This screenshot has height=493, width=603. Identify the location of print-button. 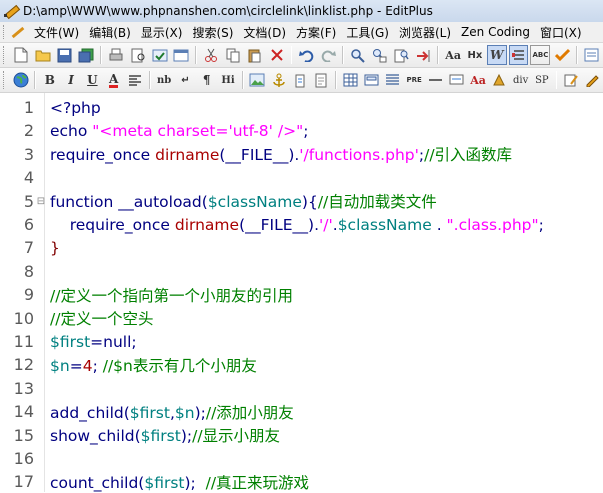
(116, 55).